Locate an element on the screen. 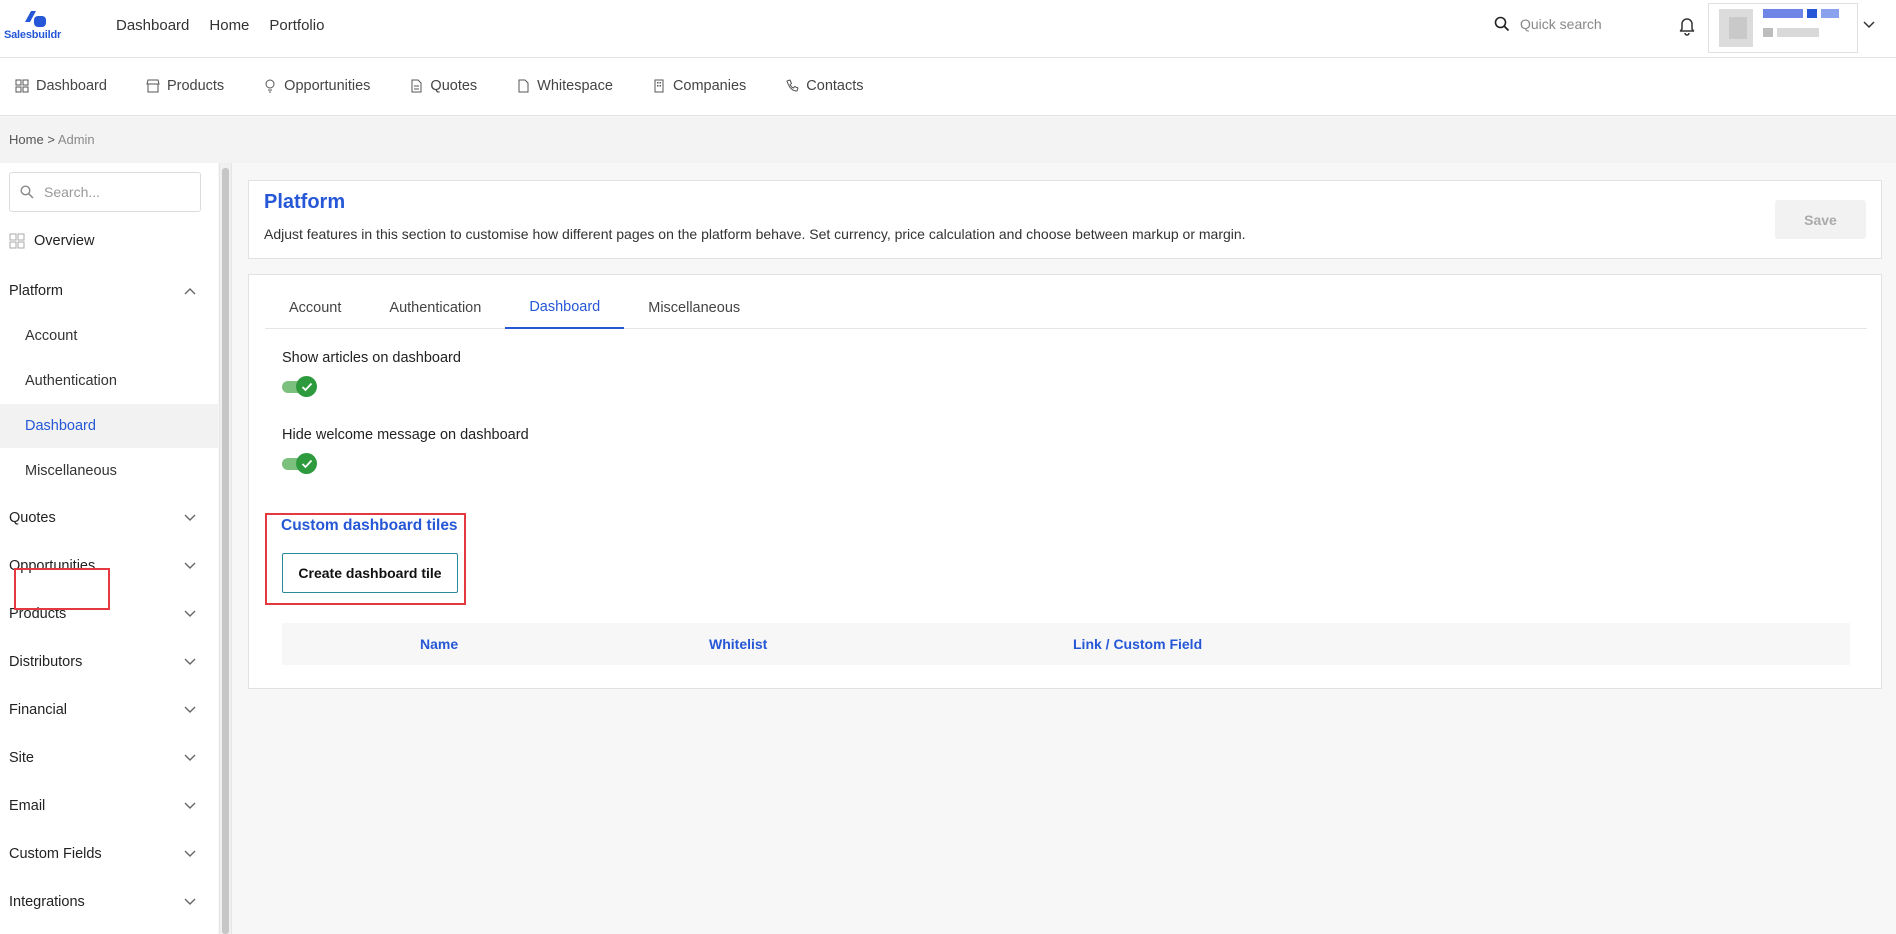 This screenshot has height=934, width=1896. brand-logo: Salesbuildr is located at coordinates (35, 26).